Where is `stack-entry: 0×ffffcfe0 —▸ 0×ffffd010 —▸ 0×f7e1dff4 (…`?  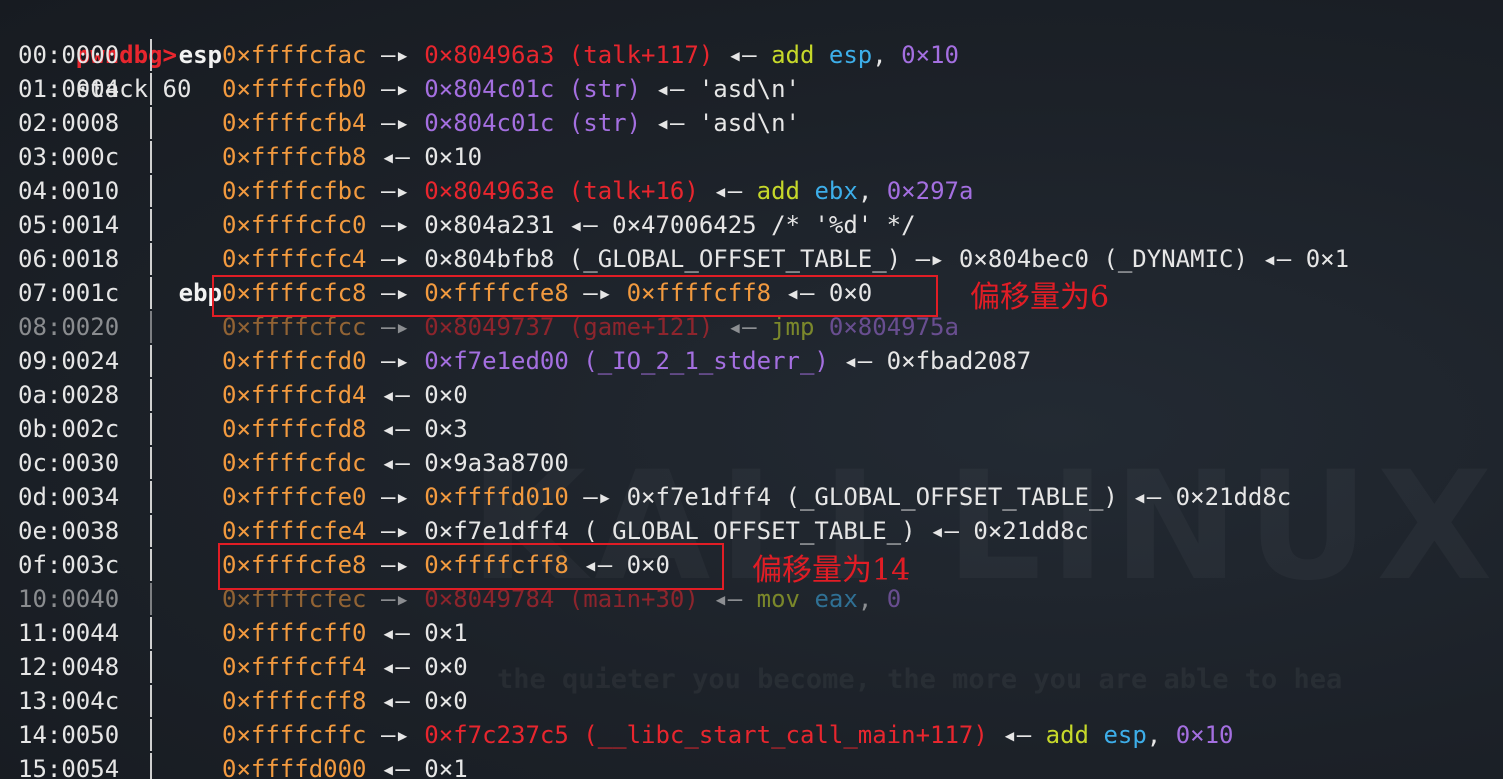
stack-entry: 0×ffffcfe0 —▸ 0×ffffd010 —▸ 0×f7e1dff4 (… is located at coordinates (756, 497).